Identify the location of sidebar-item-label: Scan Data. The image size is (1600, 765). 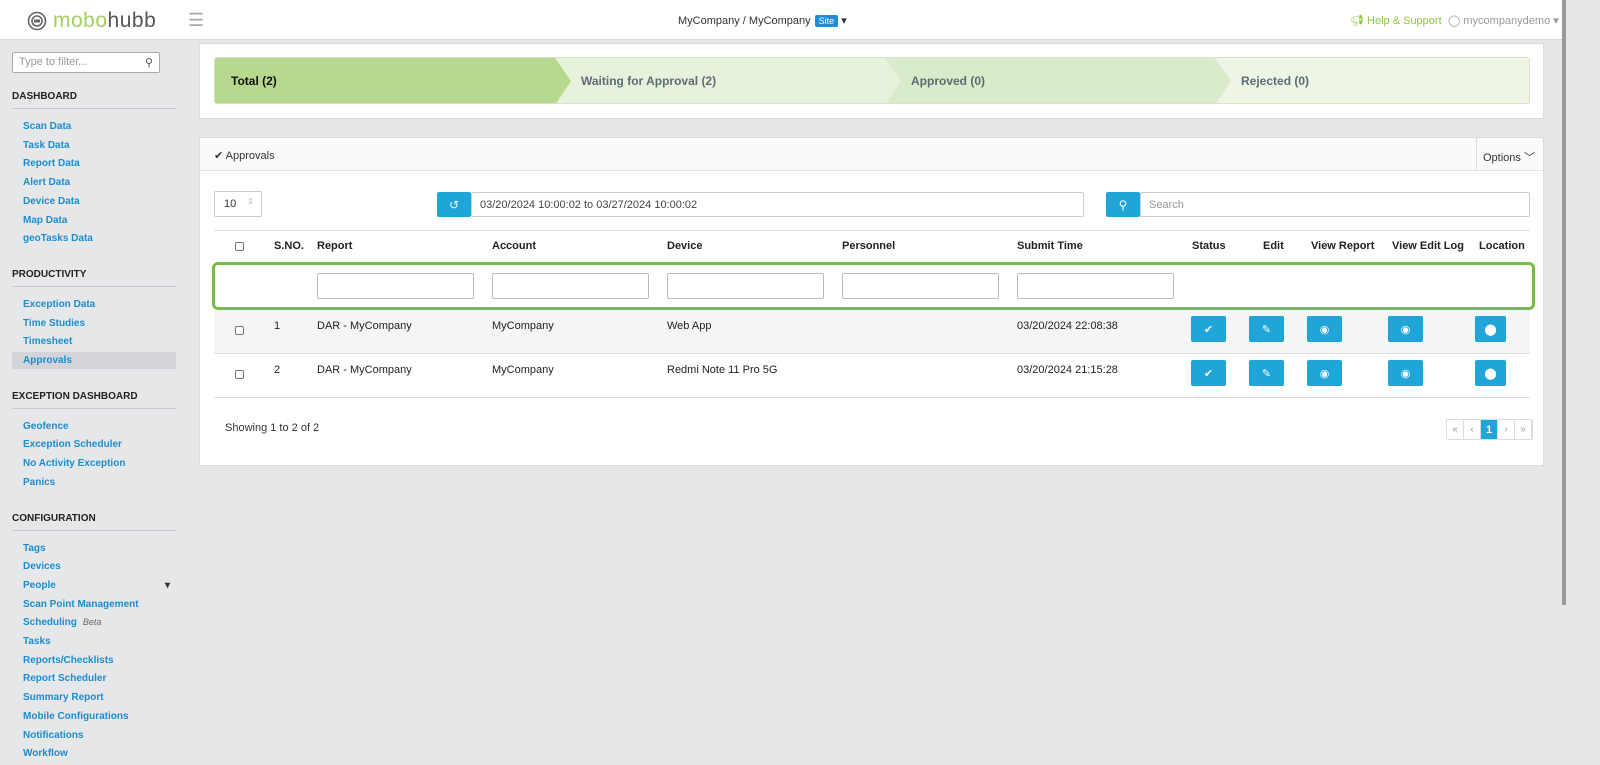
(47, 126).